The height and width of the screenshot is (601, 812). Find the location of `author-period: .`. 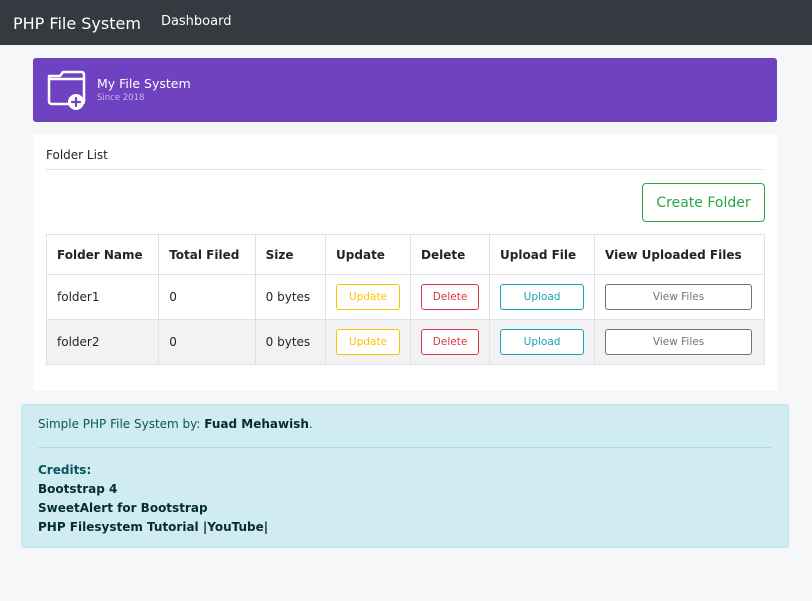

author-period: . is located at coordinates (310, 424).